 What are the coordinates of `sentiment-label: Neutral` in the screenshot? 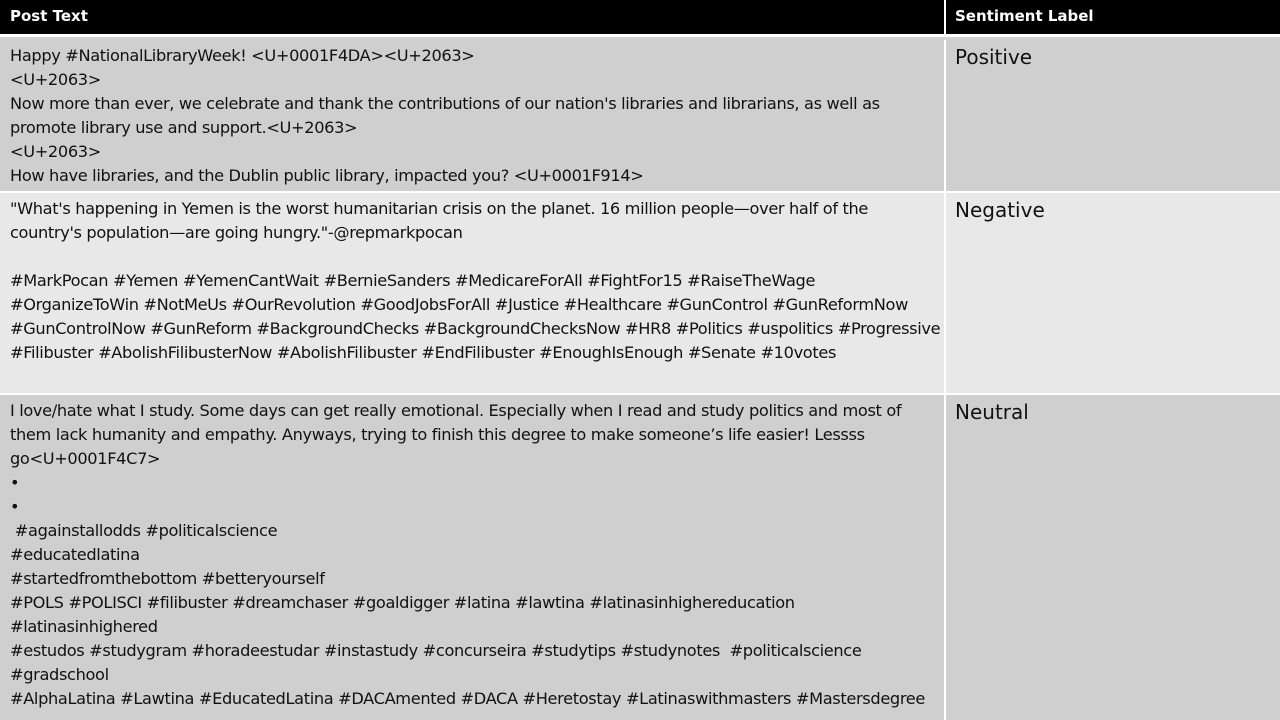 It's located at (992, 412).